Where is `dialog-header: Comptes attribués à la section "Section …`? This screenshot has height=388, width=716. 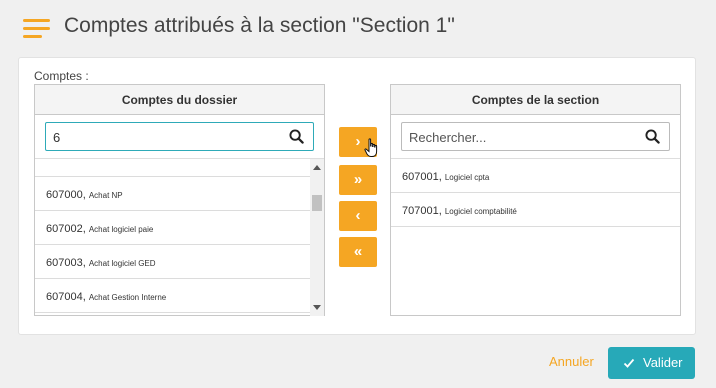
dialog-header: Comptes attribués à la section "Section … is located at coordinates (358, 28).